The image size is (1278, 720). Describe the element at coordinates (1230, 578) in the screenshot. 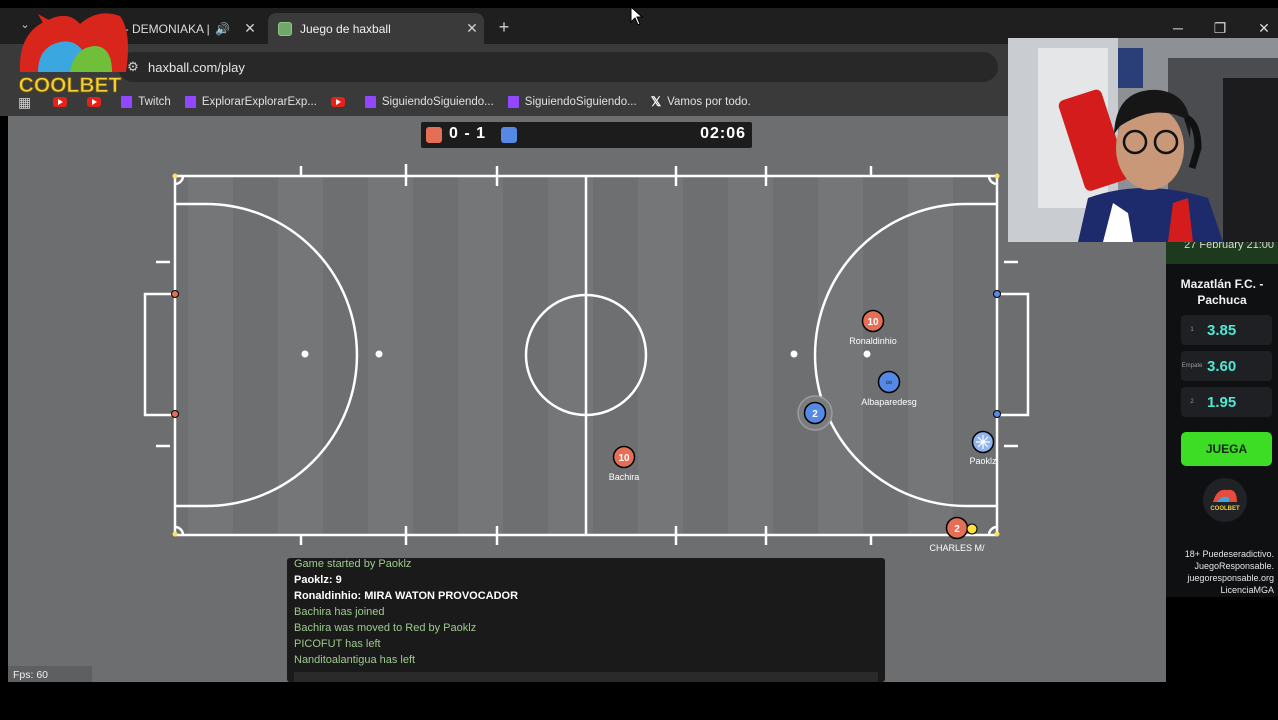

I see `legal-line: juegoresponsable.org` at that location.